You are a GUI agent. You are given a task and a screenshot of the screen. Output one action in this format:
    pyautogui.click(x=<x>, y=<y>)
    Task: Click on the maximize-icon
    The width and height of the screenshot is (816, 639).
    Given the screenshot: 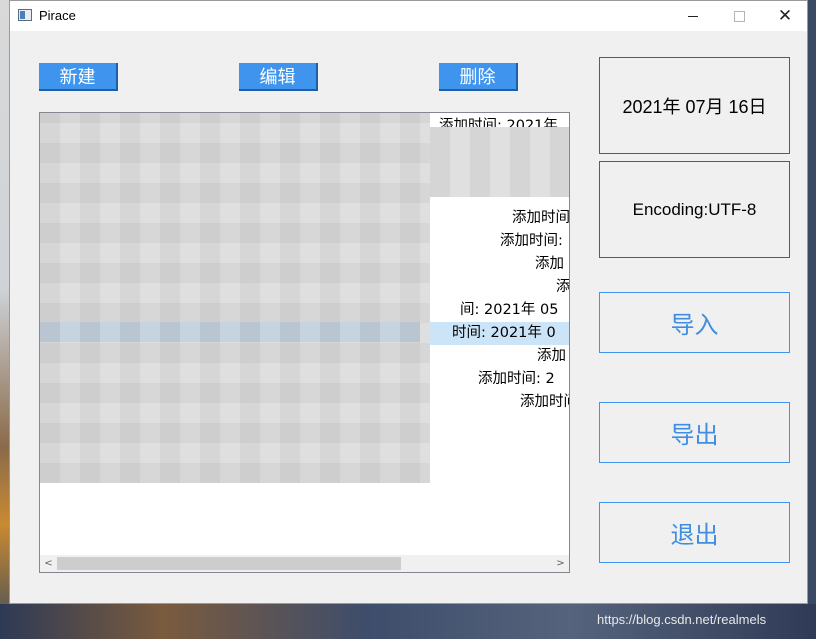 What is the action you would take?
    pyautogui.click(x=739, y=16)
    